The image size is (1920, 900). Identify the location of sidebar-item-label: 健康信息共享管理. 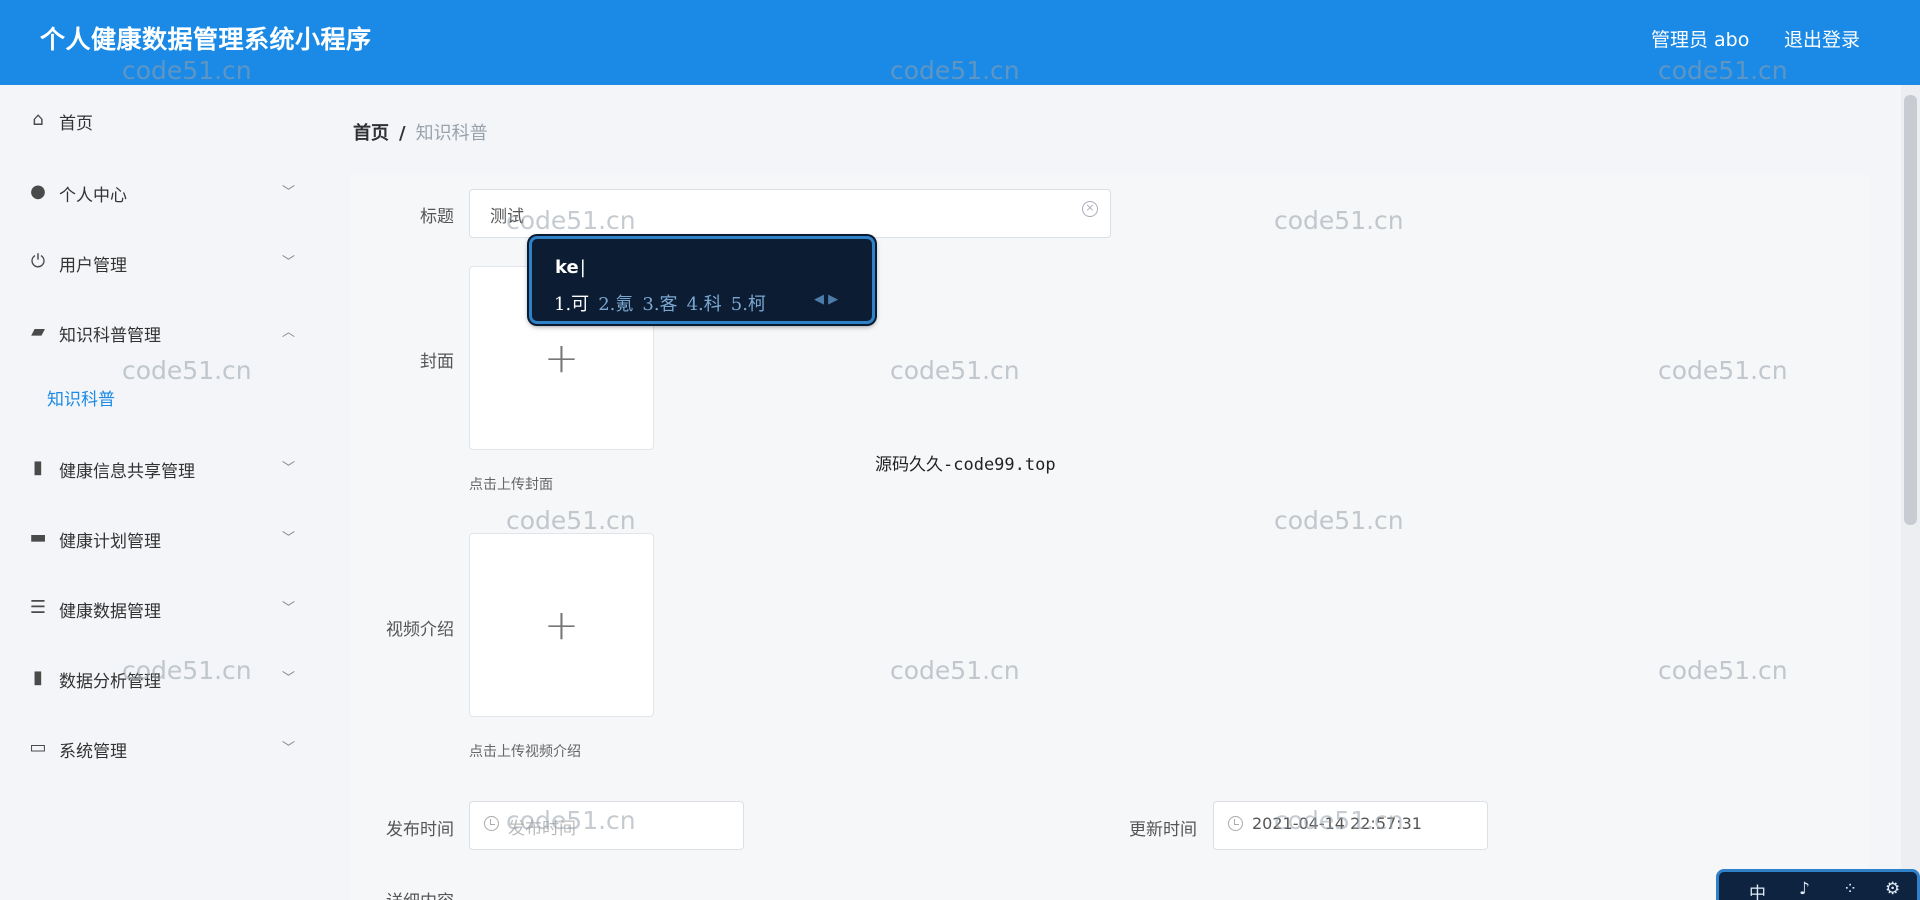
(127, 472).